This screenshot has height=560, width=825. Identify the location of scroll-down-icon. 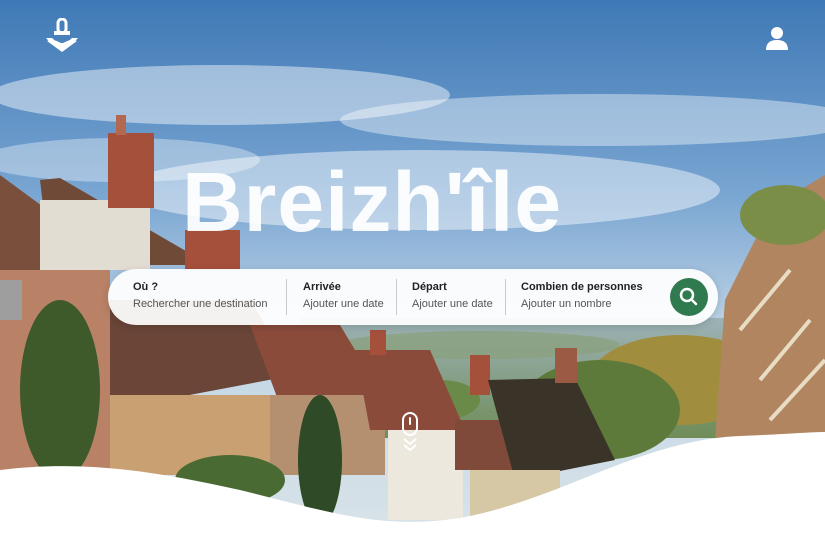
(410, 432).